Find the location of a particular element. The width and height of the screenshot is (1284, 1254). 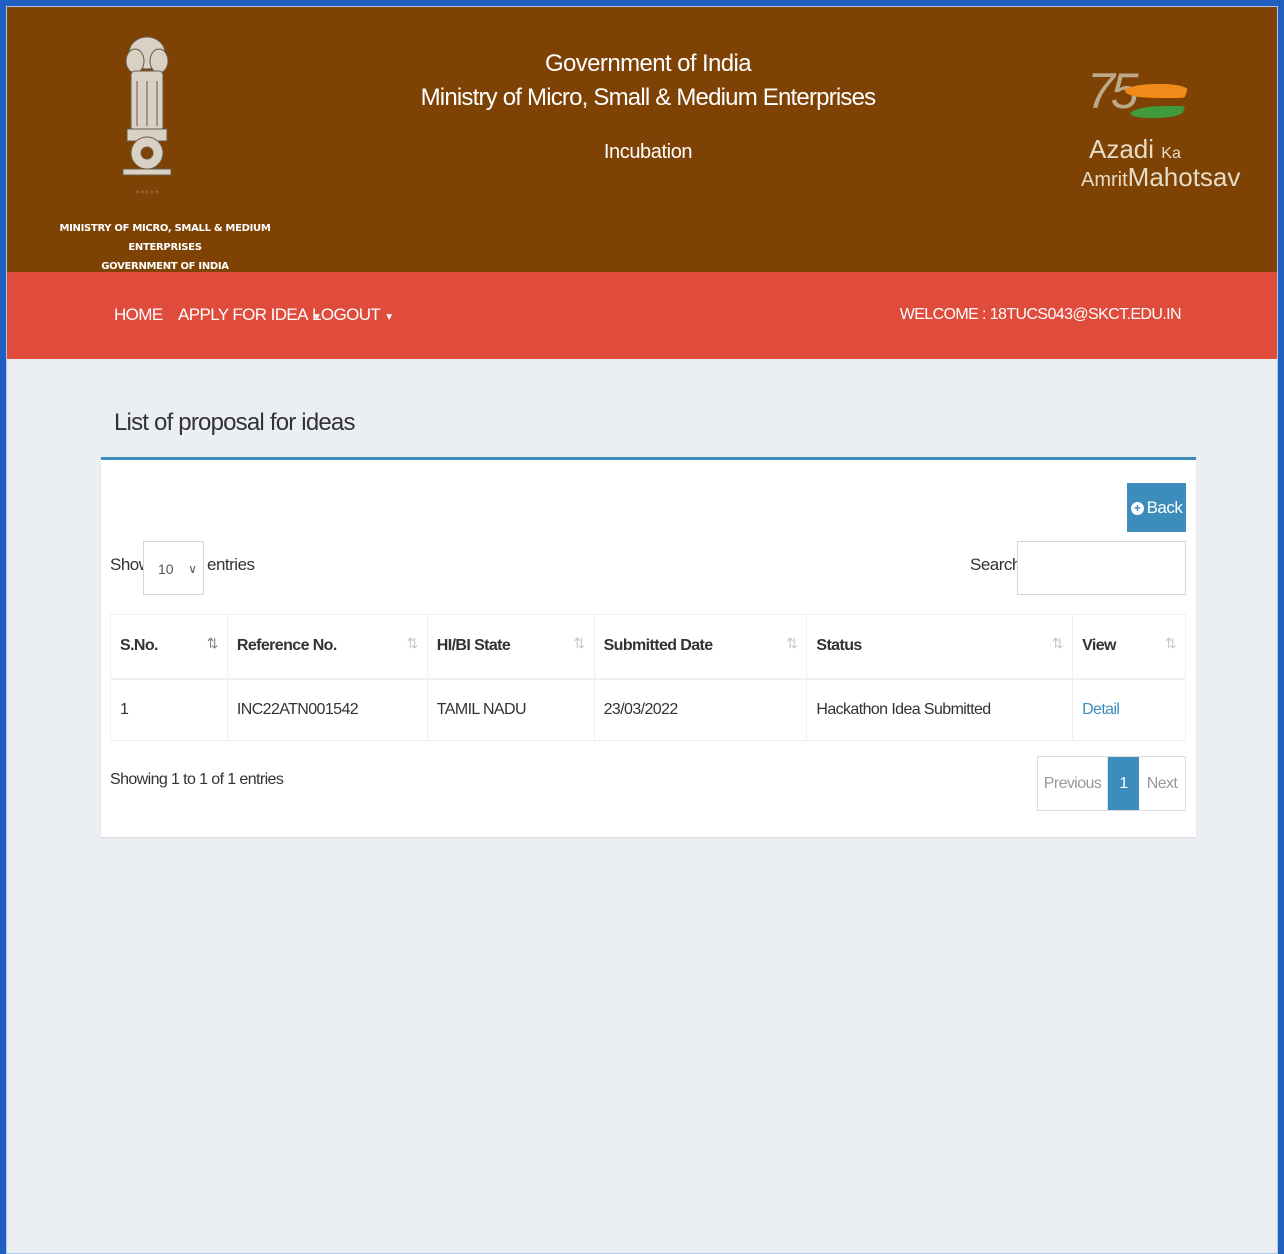

entries-length-select: 10 ∨ is located at coordinates (173, 568).